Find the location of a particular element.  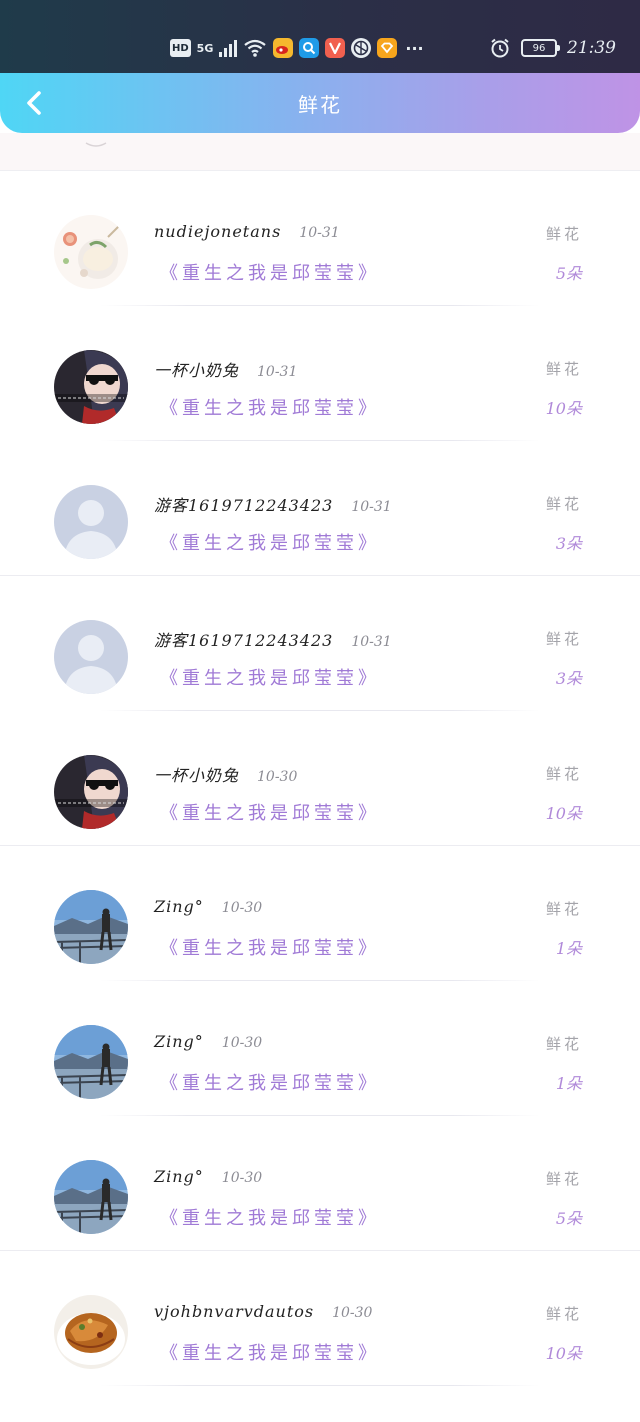

back-button is located at coordinates (34, 103).